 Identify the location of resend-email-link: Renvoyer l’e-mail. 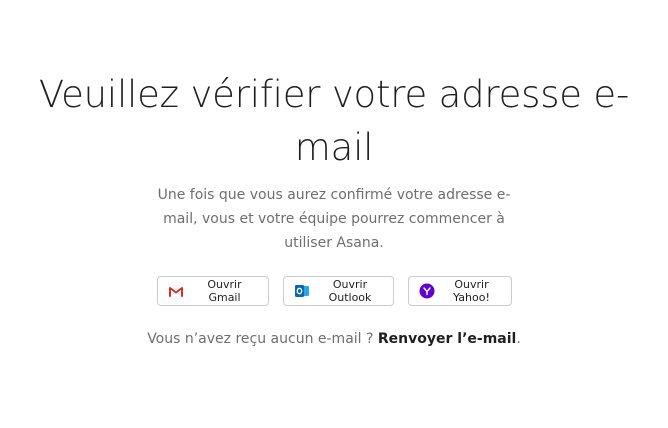
(447, 339).